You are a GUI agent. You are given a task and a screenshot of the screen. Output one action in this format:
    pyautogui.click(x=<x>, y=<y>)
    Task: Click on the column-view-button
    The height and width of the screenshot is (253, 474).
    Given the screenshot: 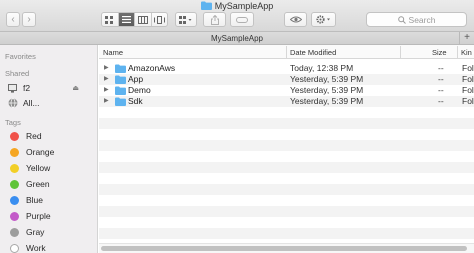 What is the action you would take?
    pyautogui.click(x=143, y=19)
    